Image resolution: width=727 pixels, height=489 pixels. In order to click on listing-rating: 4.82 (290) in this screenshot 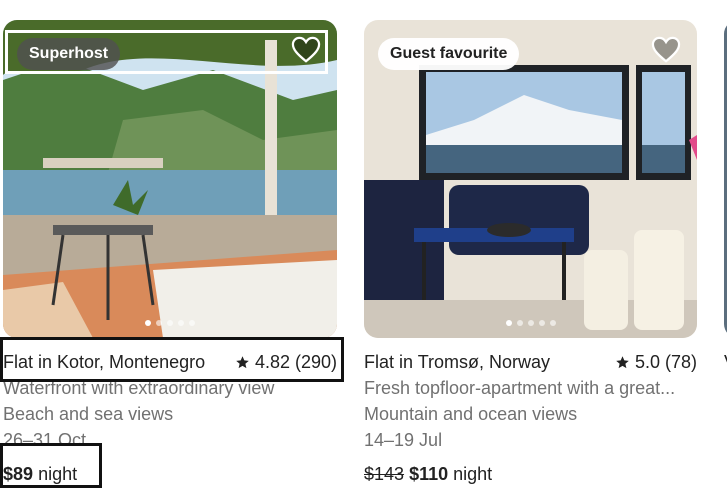, I will do `click(286, 362)`.